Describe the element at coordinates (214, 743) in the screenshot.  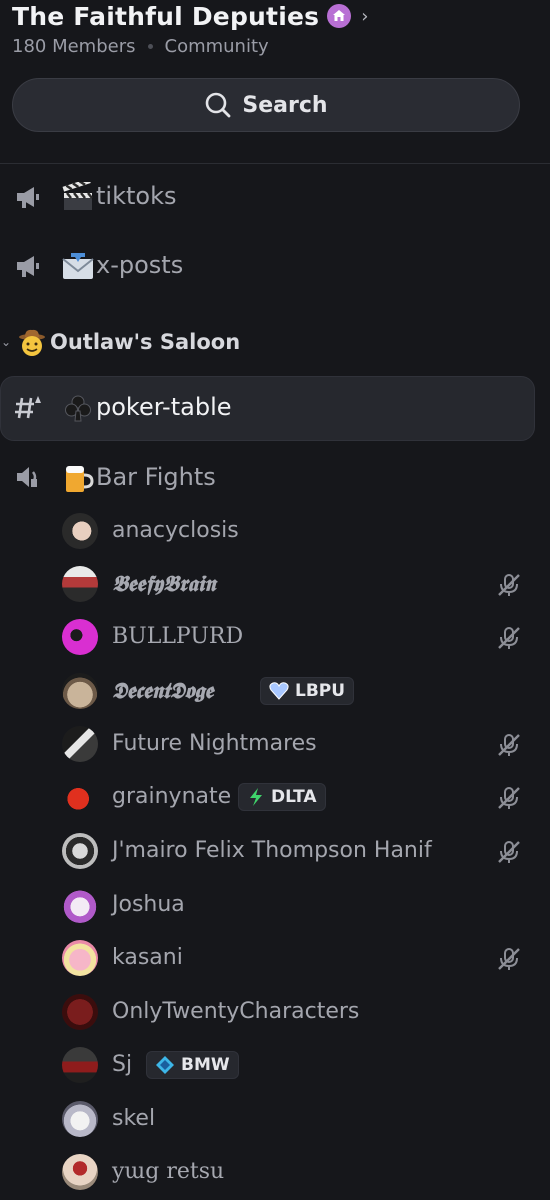
I see `member-name: Future Nightmares` at that location.